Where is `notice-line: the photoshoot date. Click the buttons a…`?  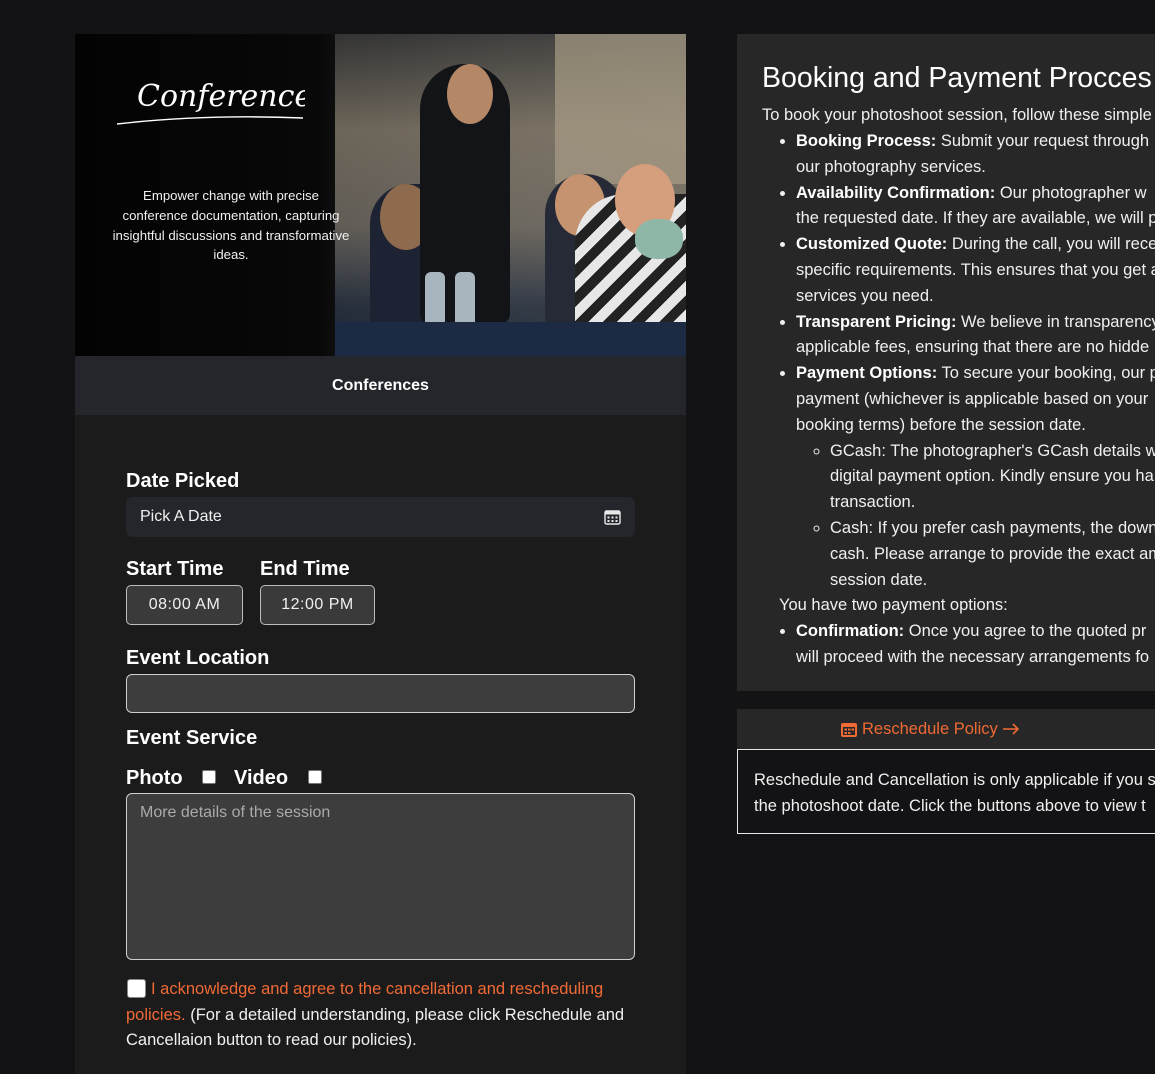 notice-line: the photoshoot date. Click the buttons a… is located at coordinates (950, 805).